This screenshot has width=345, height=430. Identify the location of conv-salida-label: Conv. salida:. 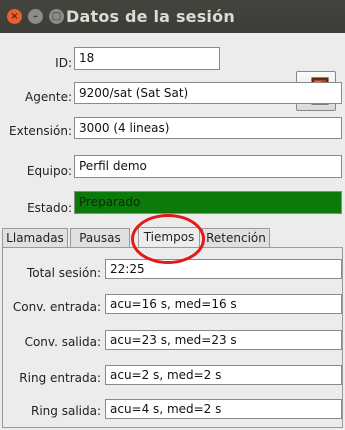
(62, 342).